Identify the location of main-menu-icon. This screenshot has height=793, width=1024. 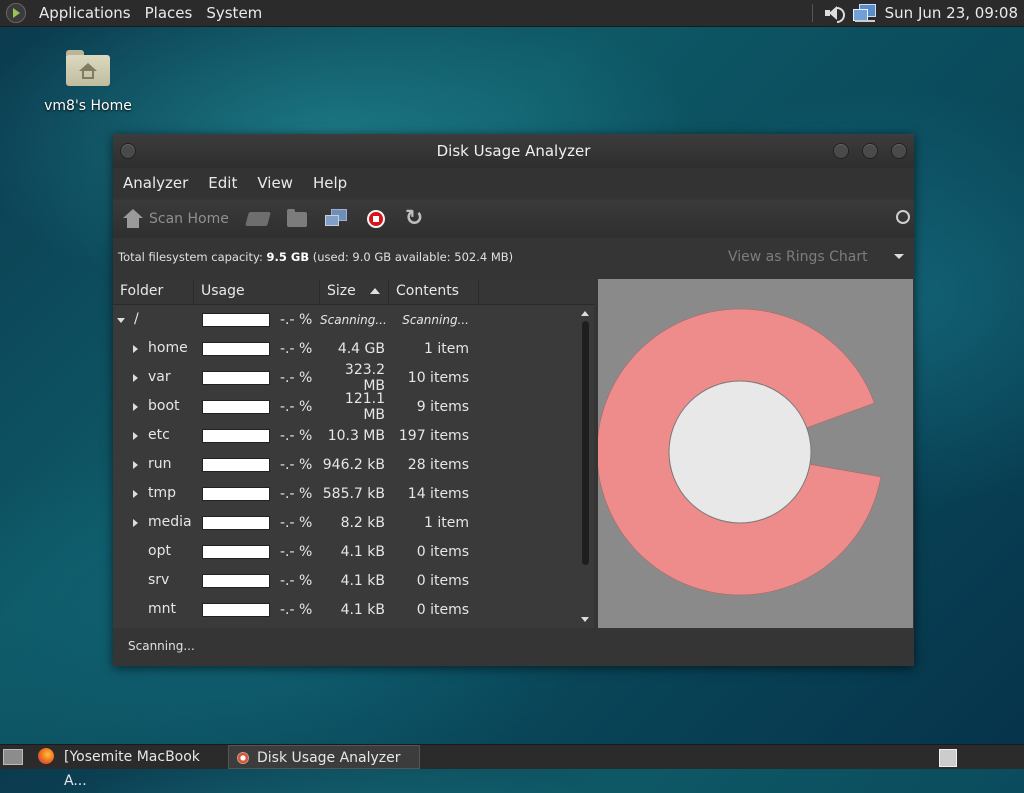
(16, 13).